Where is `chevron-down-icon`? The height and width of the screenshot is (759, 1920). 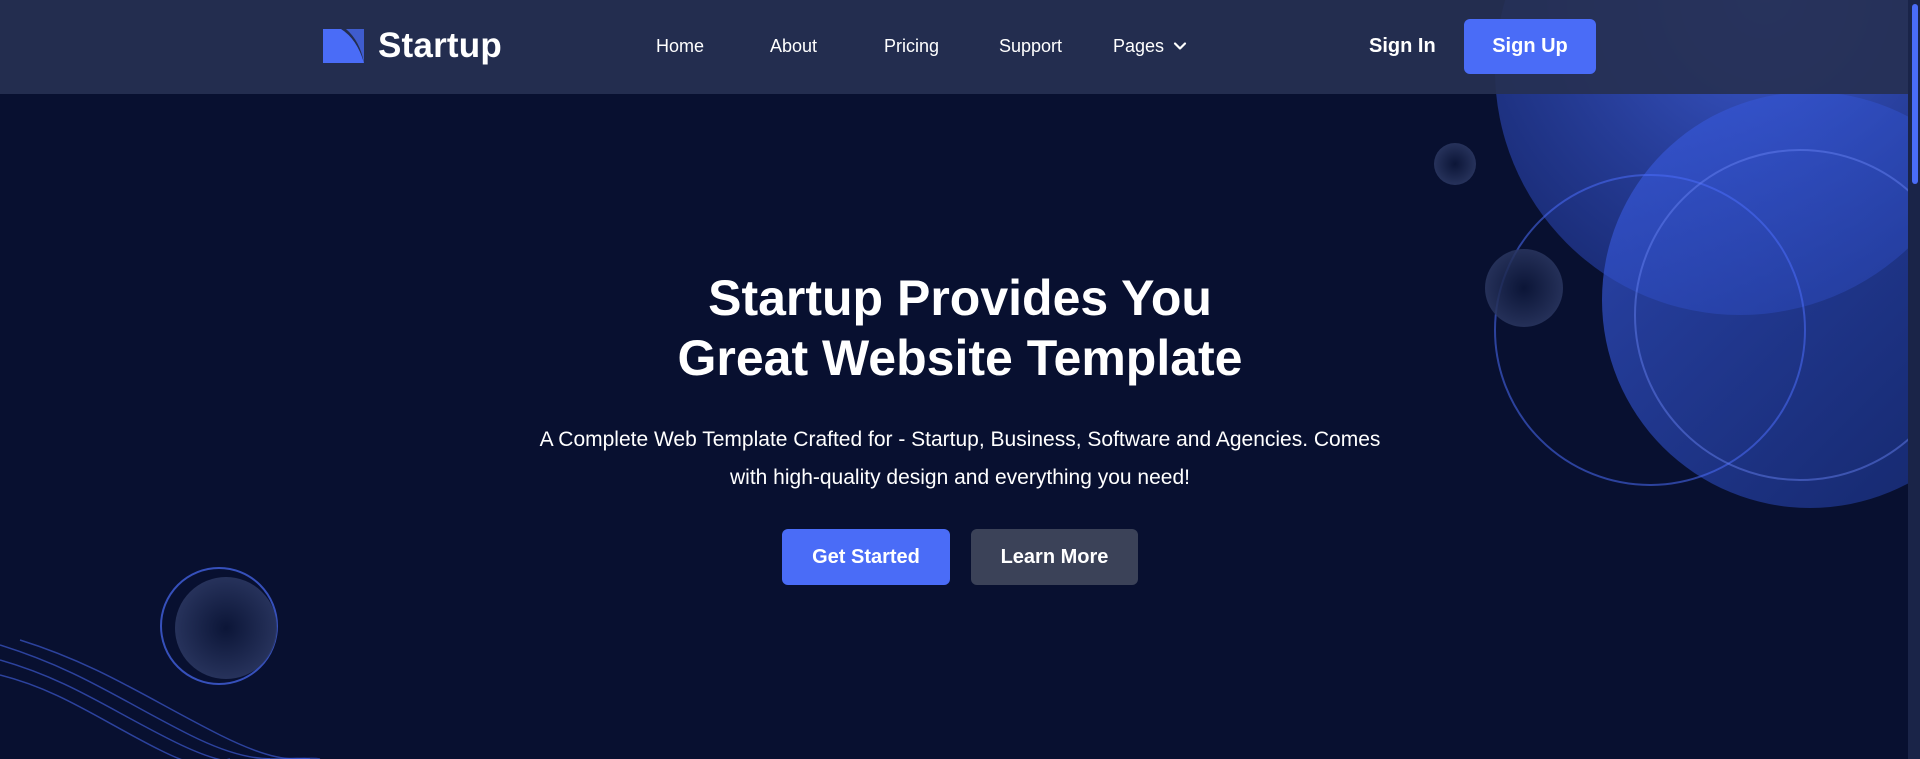
chevron-down-icon is located at coordinates (1180, 46).